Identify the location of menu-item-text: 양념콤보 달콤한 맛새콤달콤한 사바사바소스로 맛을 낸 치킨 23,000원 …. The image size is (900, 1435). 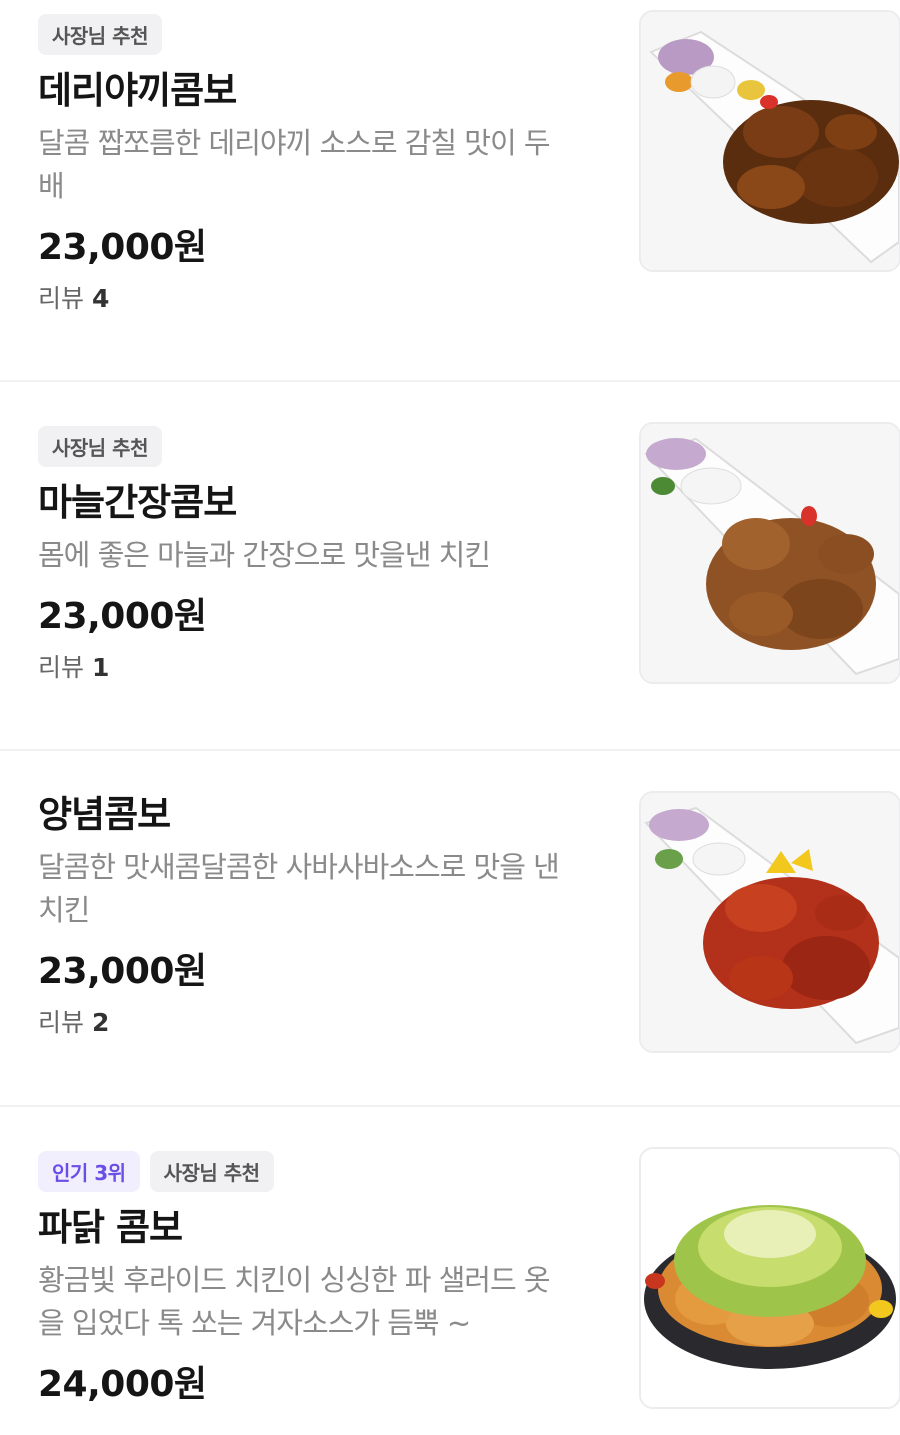
(325, 915).